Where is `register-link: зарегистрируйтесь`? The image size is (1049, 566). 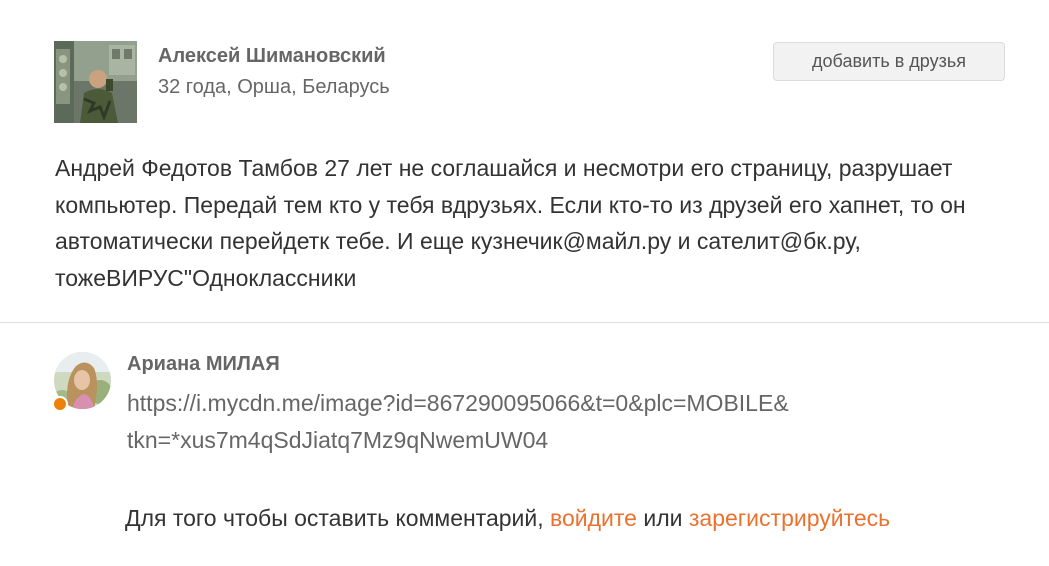 register-link: зарегистрируйтесь is located at coordinates (789, 518).